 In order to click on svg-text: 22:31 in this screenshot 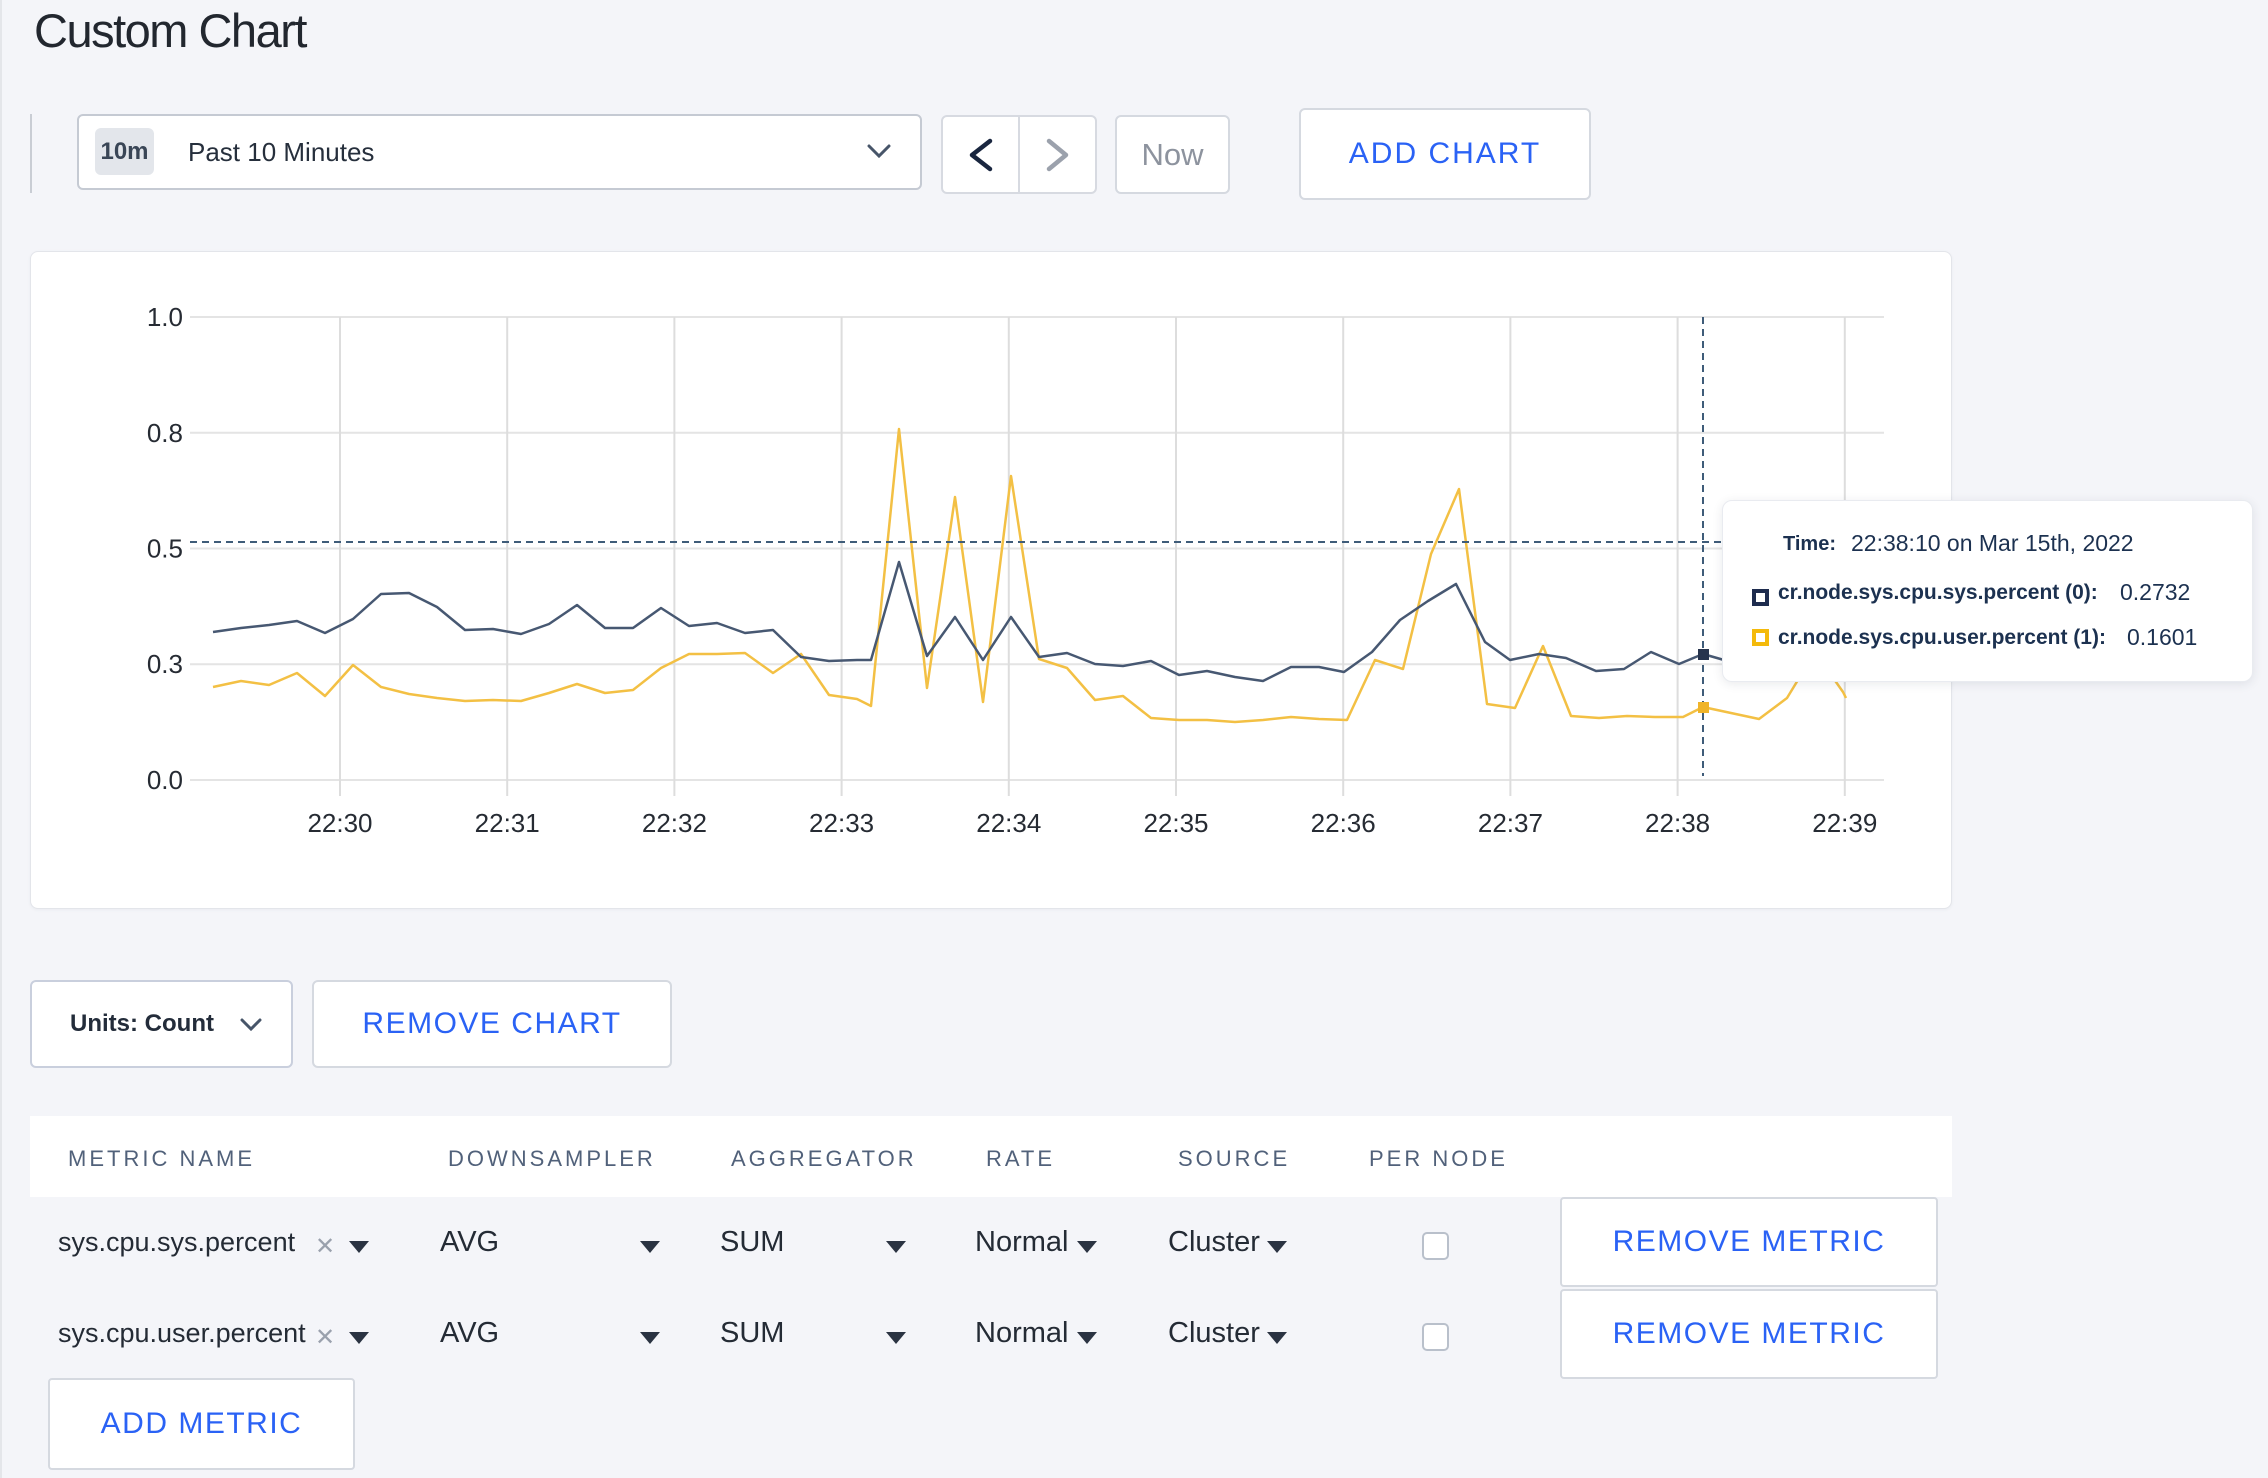, I will do `click(507, 823)`.